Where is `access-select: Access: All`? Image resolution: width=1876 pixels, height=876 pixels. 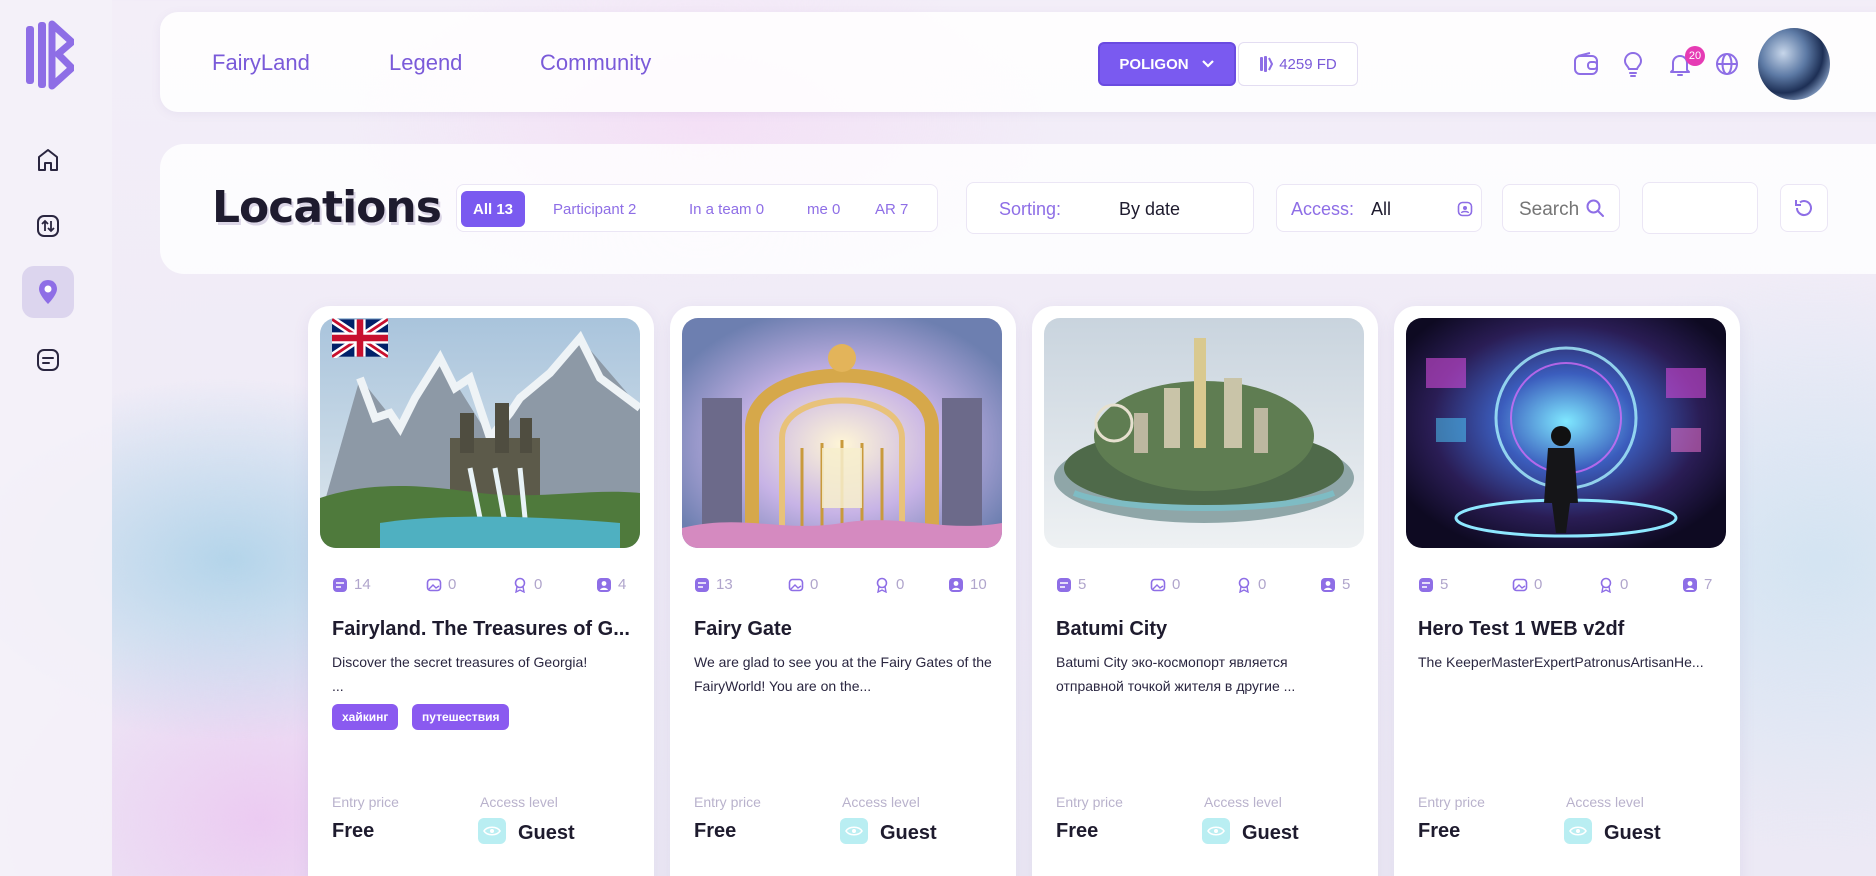 access-select: Access: All is located at coordinates (1379, 208).